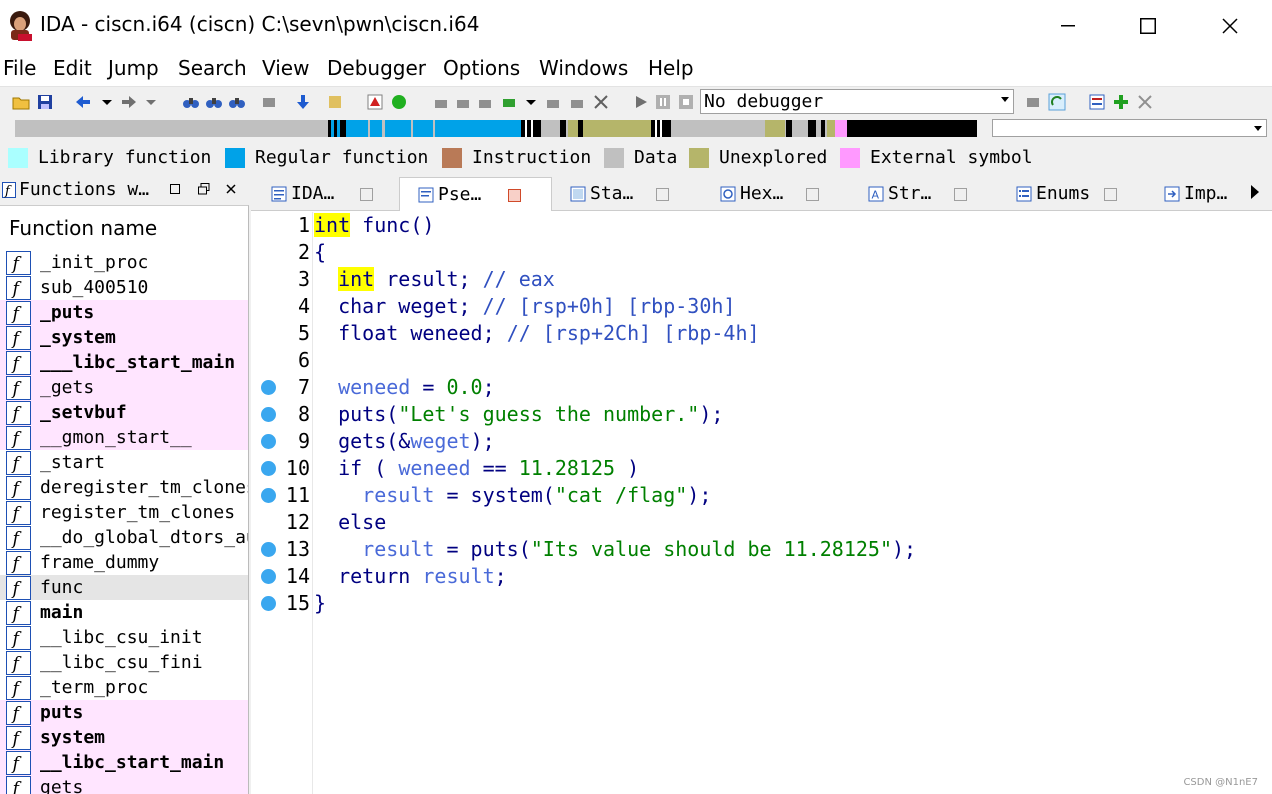 This screenshot has height=794, width=1272. Describe the element at coordinates (577, 102) in the screenshot. I see `segment-icon` at that location.